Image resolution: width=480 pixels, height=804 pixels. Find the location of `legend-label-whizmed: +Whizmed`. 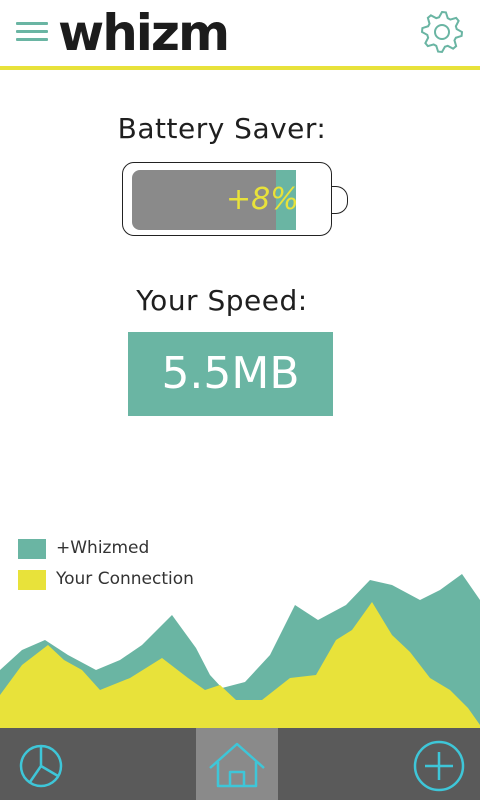

legend-label-whizmed: +Whizmed is located at coordinates (103, 548).